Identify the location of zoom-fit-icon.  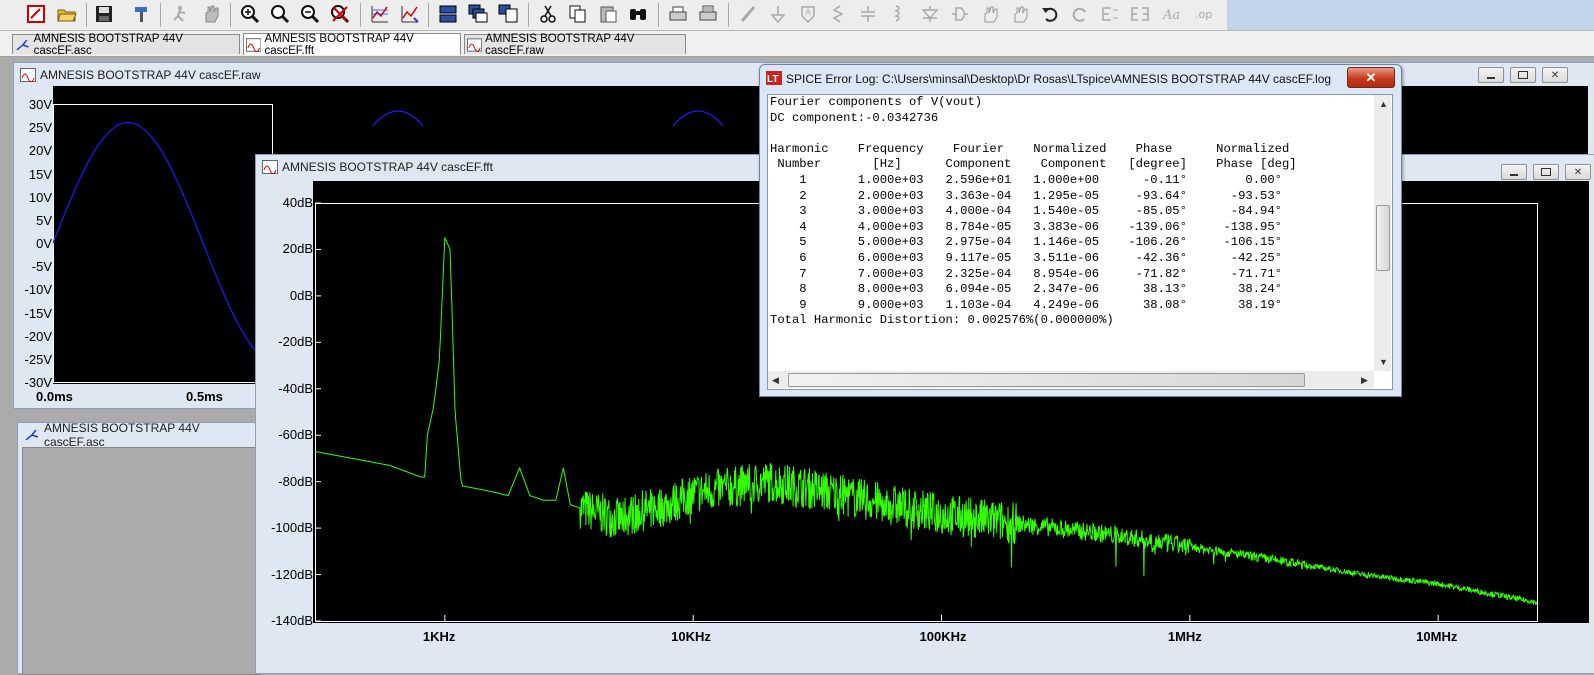
(310, 14).